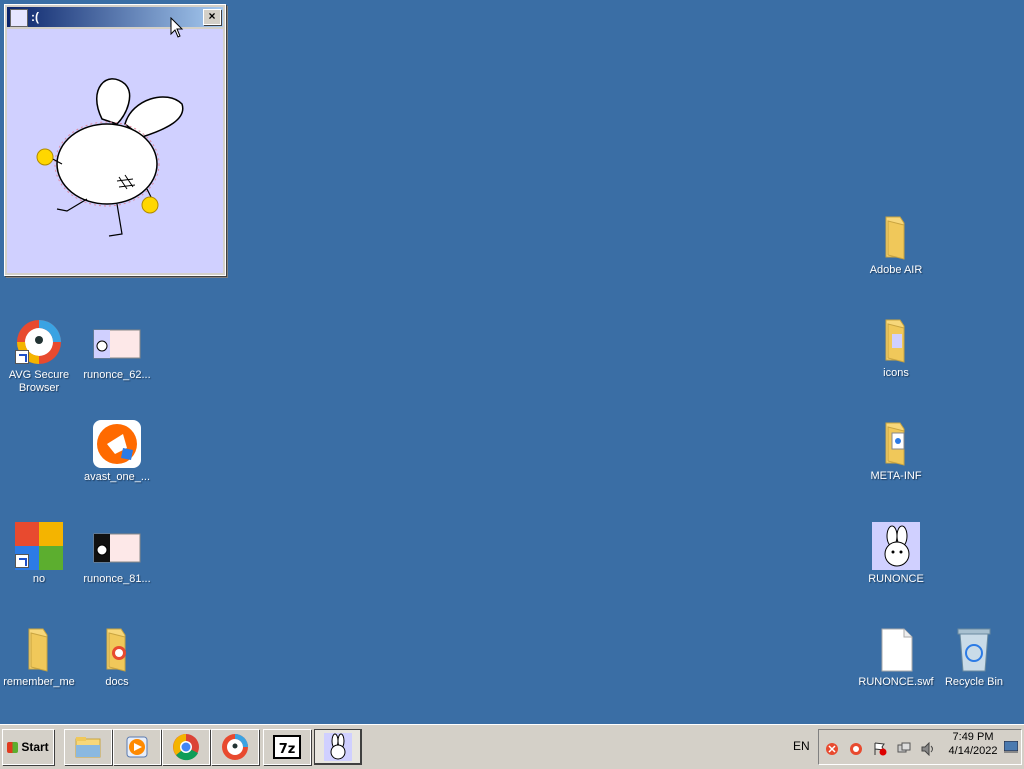 The height and width of the screenshot is (769, 1024). Describe the element at coordinates (928, 749) in the screenshot. I see `volume-icon` at that location.